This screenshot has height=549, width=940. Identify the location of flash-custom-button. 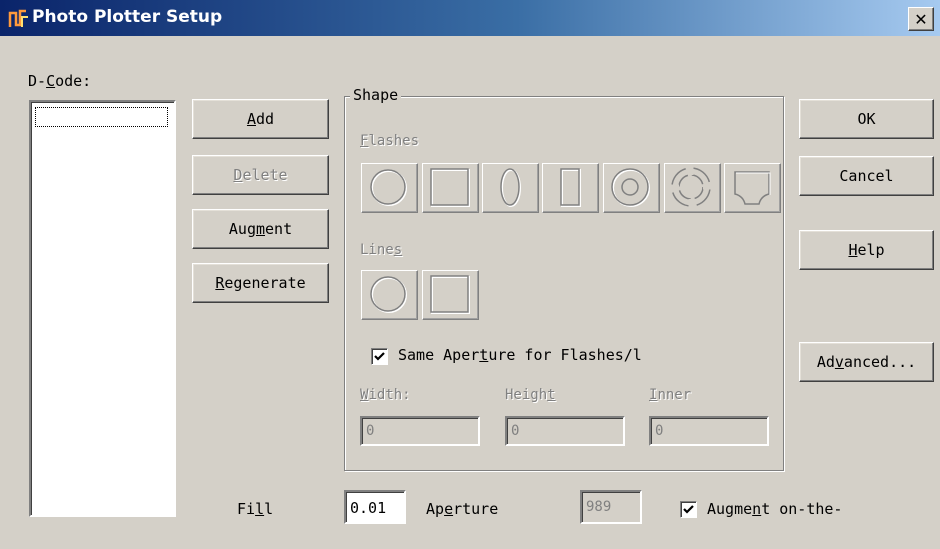
(752, 188).